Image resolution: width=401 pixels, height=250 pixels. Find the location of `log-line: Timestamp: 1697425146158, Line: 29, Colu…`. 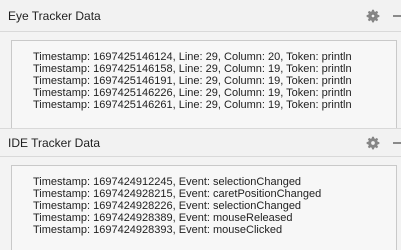

log-line: Timestamp: 1697425146158, Line: 29, Colu… is located at coordinates (192, 69).